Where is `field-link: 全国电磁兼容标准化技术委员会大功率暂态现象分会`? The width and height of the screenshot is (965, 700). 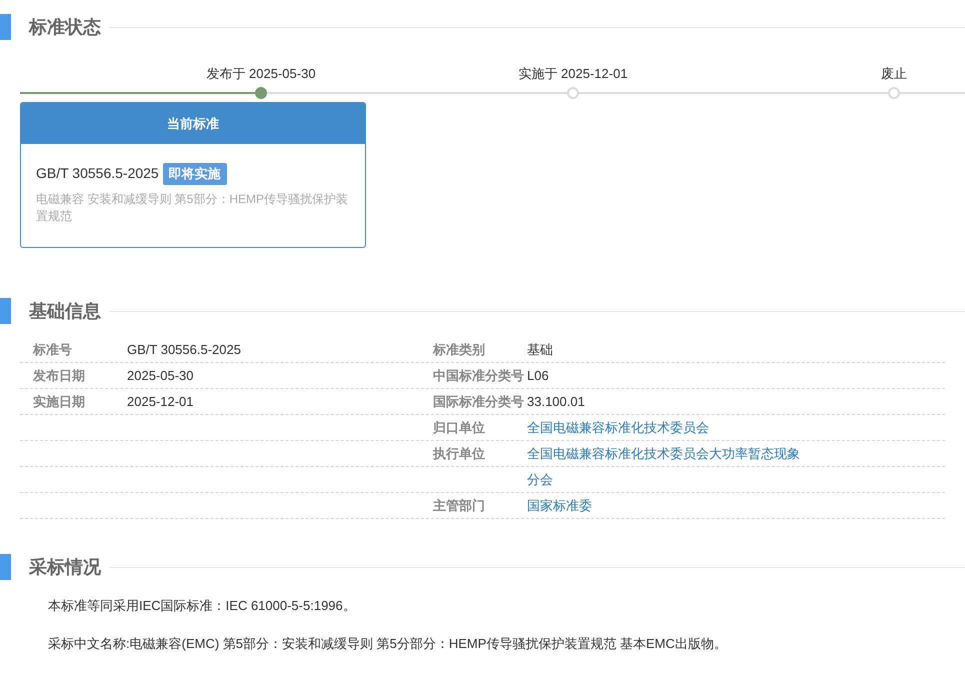
field-link: 全国电磁兼容标准化技术委员会大功率暂态现象分会 is located at coordinates (665, 466).